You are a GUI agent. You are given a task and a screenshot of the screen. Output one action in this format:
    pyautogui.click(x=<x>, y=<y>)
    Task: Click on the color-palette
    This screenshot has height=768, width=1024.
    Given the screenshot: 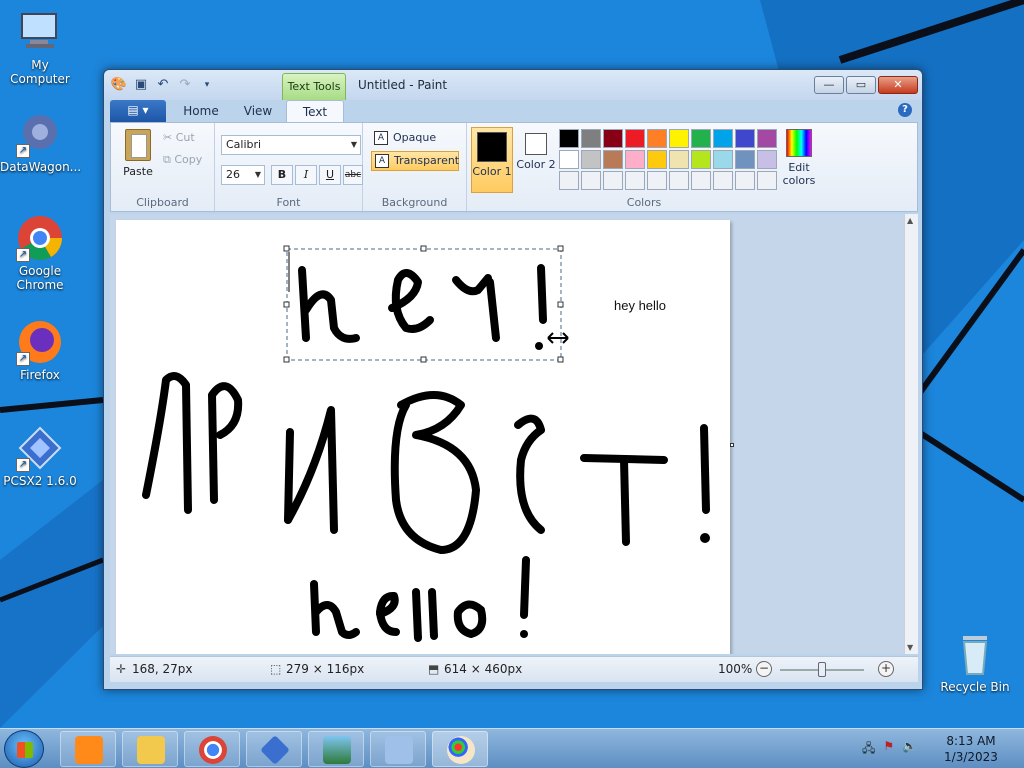 What is the action you would take?
    pyautogui.click(x=668, y=159)
    